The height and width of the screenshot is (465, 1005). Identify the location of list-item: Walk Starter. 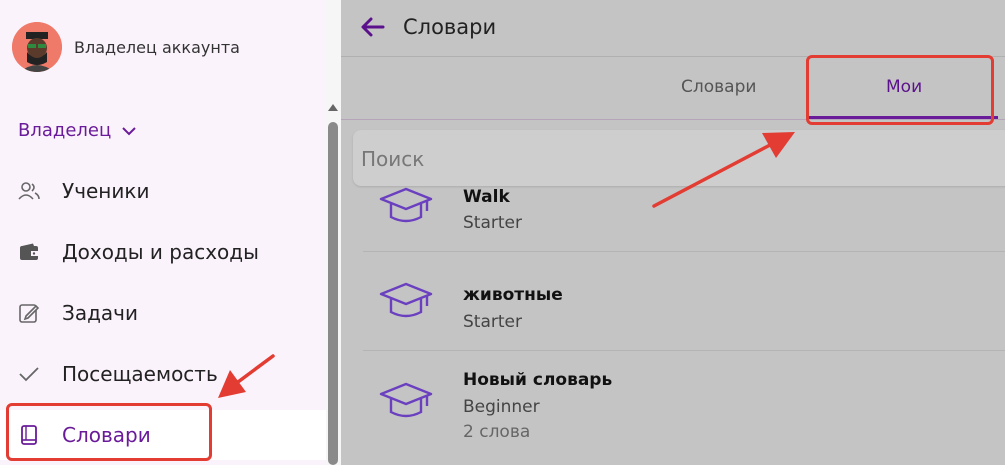
(684, 219).